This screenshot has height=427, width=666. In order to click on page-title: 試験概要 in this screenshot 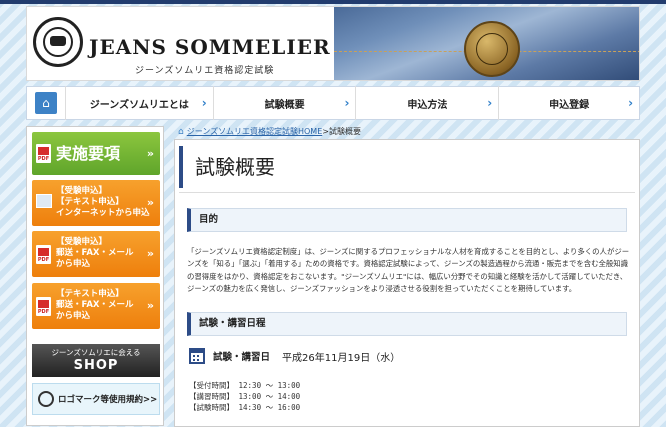, I will do `click(407, 167)`.